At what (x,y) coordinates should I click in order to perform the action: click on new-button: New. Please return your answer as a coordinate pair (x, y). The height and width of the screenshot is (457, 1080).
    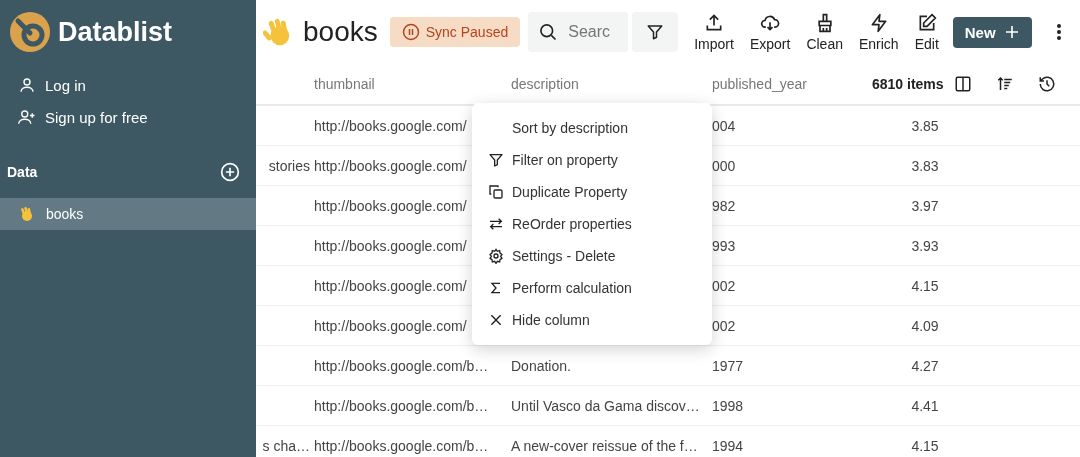
    Looking at the image, I should click on (992, 32).